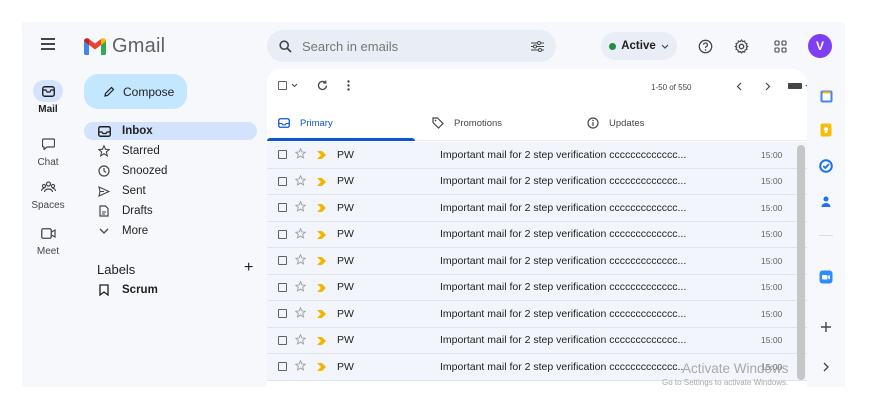  What do you see at coordinates (826, 166) in the screenshot?
I see `tasks-icon` at bounding box center [826, 166].